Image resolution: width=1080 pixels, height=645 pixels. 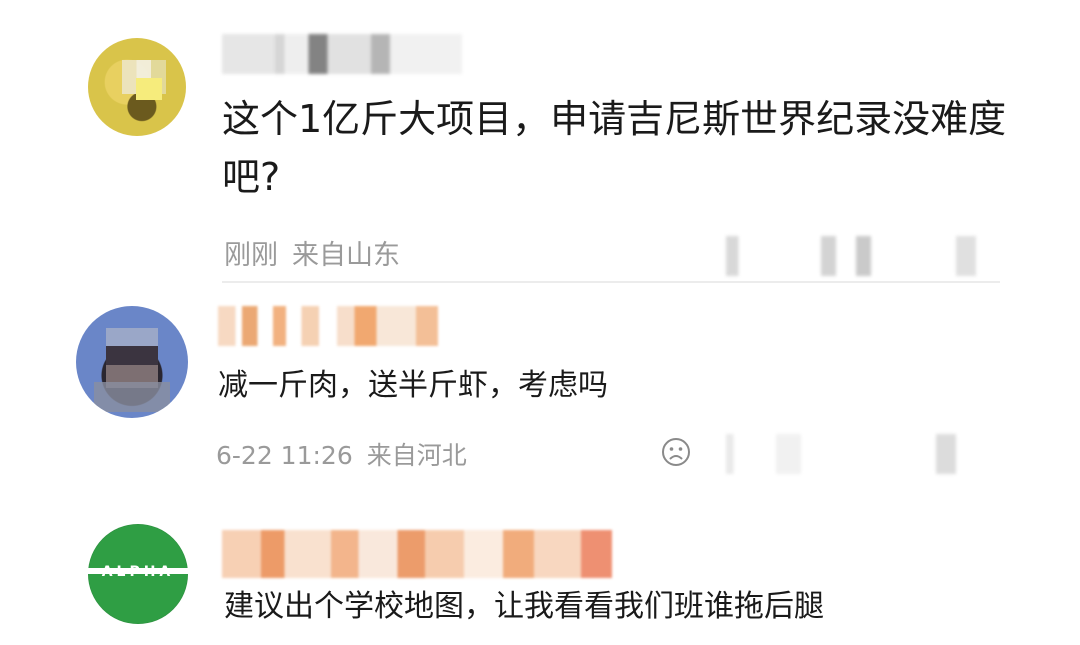 I want to click on comment-text: 建议出个学校地图，让我看看我们班谁拖后腿, so click(x=524, y=606).